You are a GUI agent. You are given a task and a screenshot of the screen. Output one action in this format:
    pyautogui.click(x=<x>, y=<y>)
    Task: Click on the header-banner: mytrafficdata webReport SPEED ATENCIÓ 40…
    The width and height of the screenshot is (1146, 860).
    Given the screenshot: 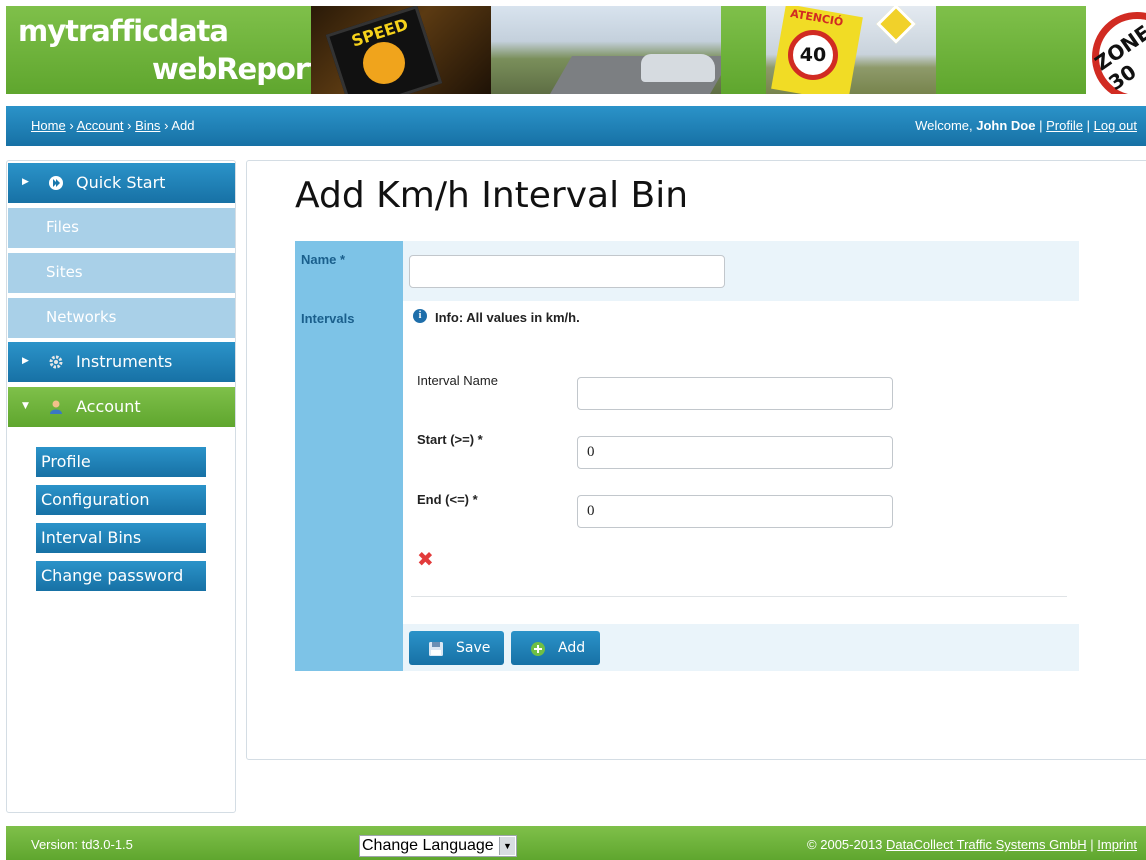 What is the action you would take?
    pyautogui.click(x=576, y=50)
    